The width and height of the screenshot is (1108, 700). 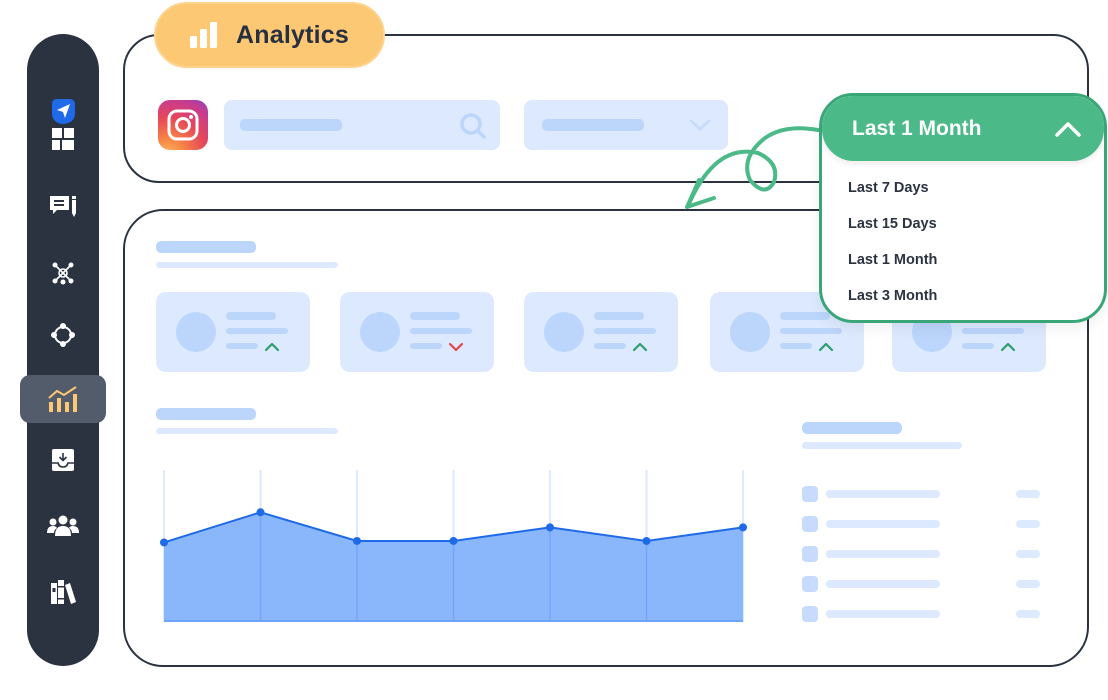 I want to click on page-title-badge: Analytics, so click(x=269, y=35).